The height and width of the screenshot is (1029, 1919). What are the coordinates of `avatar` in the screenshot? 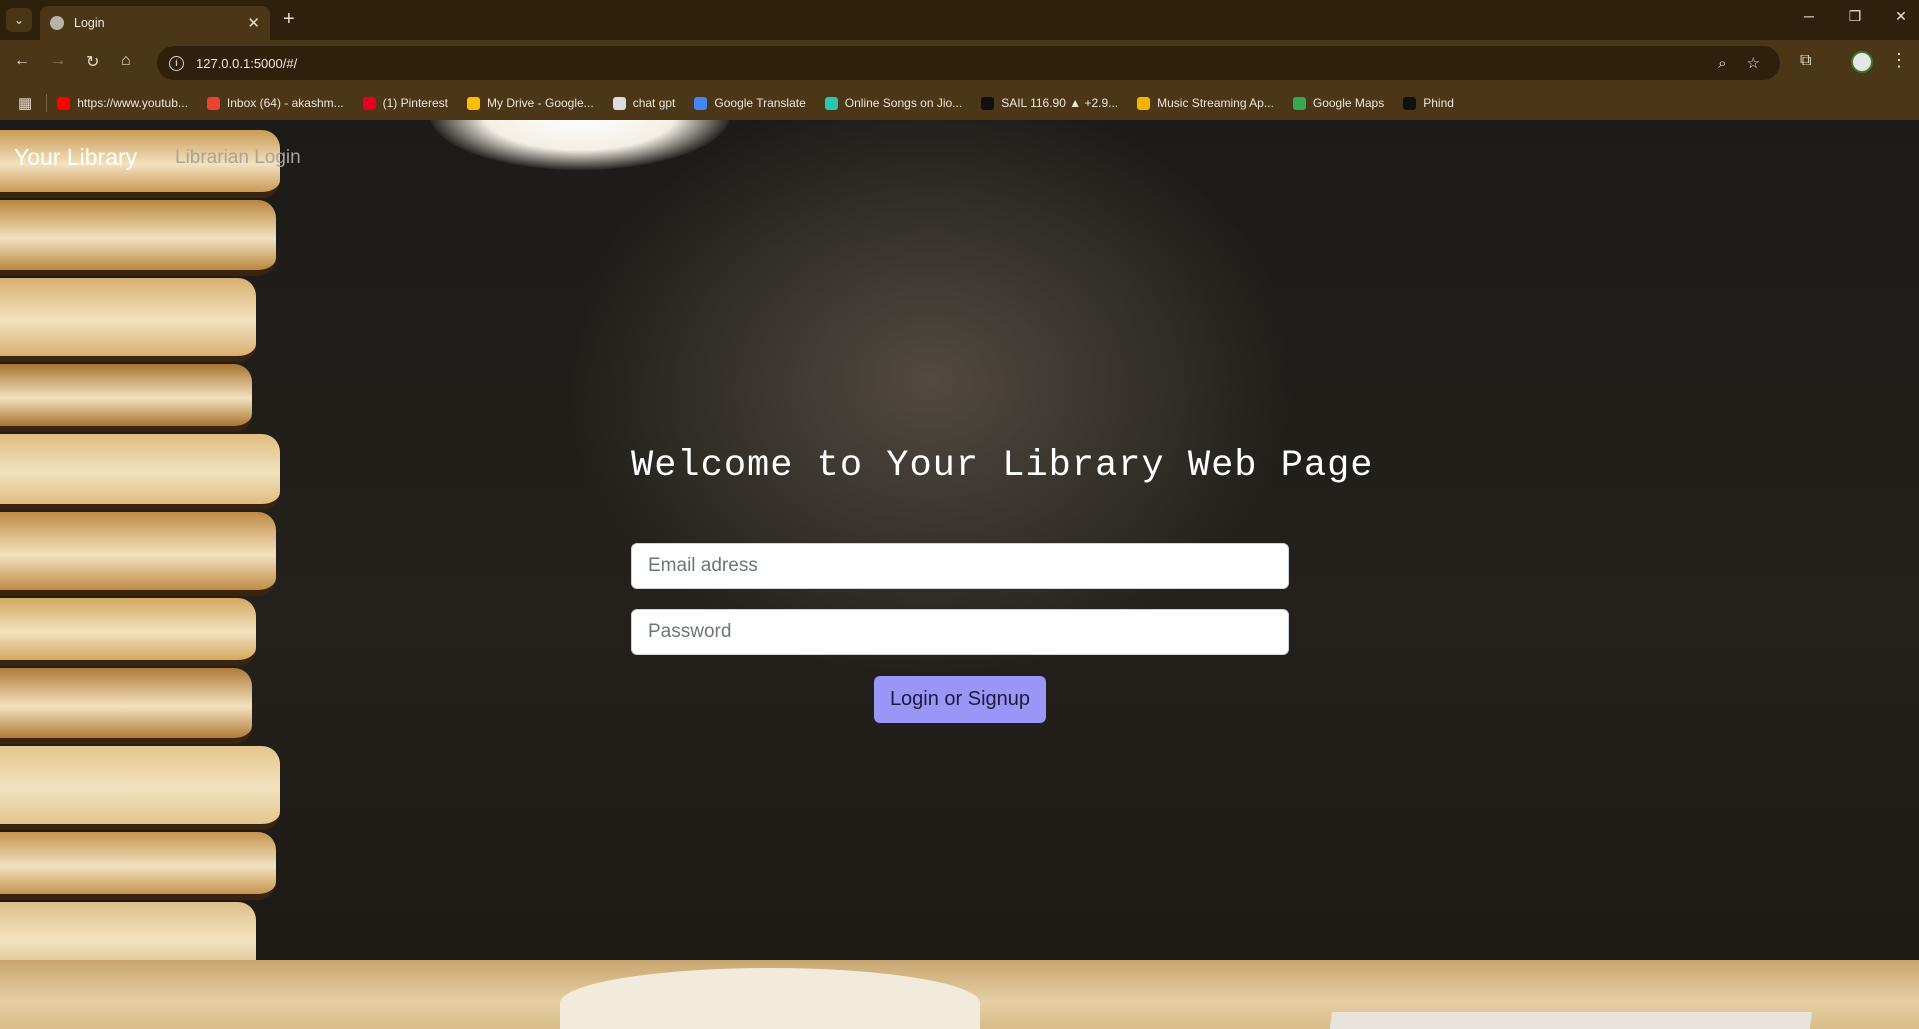 It's located at (1862, 62).